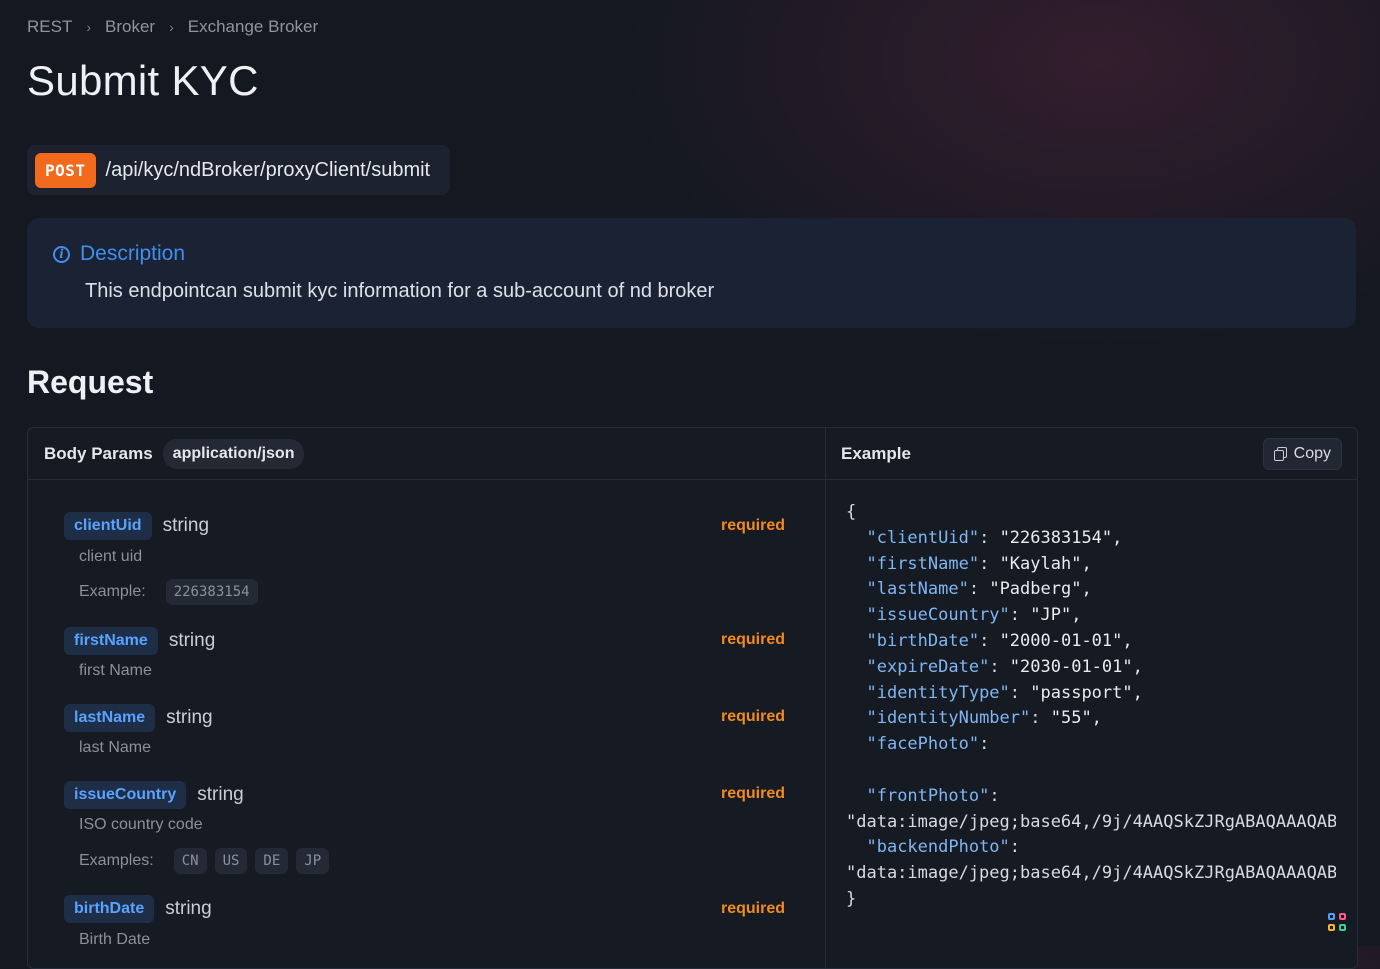 The image size is (1380, 969). Describe the element at coordinates (253, 27) in the screenshot. I see `breadcrumb-item-exchange-broker: Exchange Broker` at that location.